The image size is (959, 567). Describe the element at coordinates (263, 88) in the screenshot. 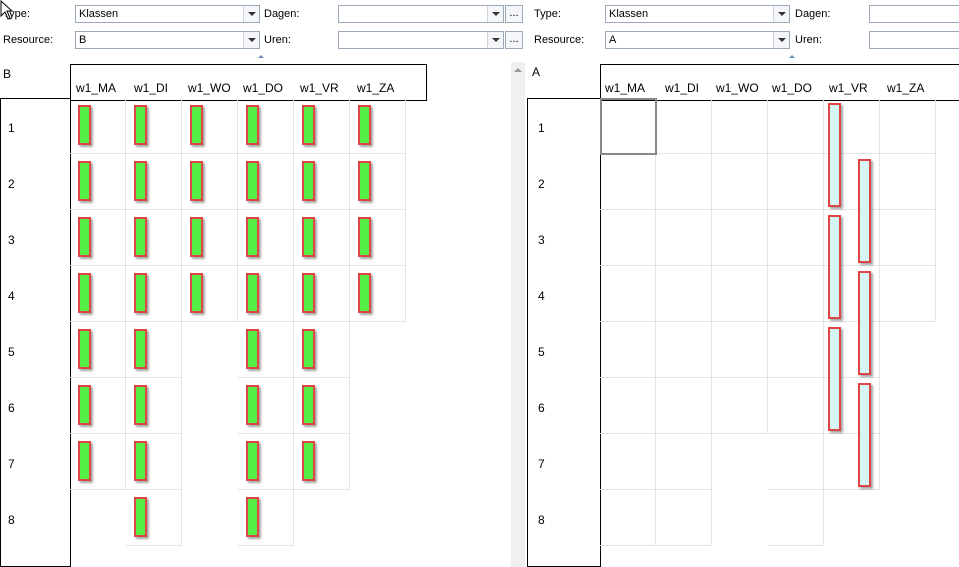

I see `column-header: w1_DO` at that location.